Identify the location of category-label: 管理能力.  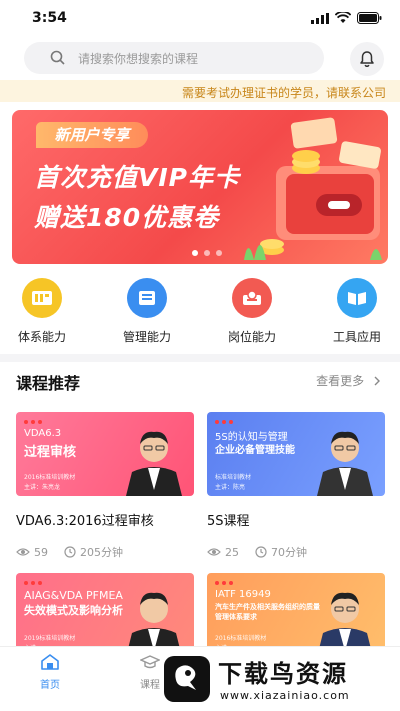
(146, 337).